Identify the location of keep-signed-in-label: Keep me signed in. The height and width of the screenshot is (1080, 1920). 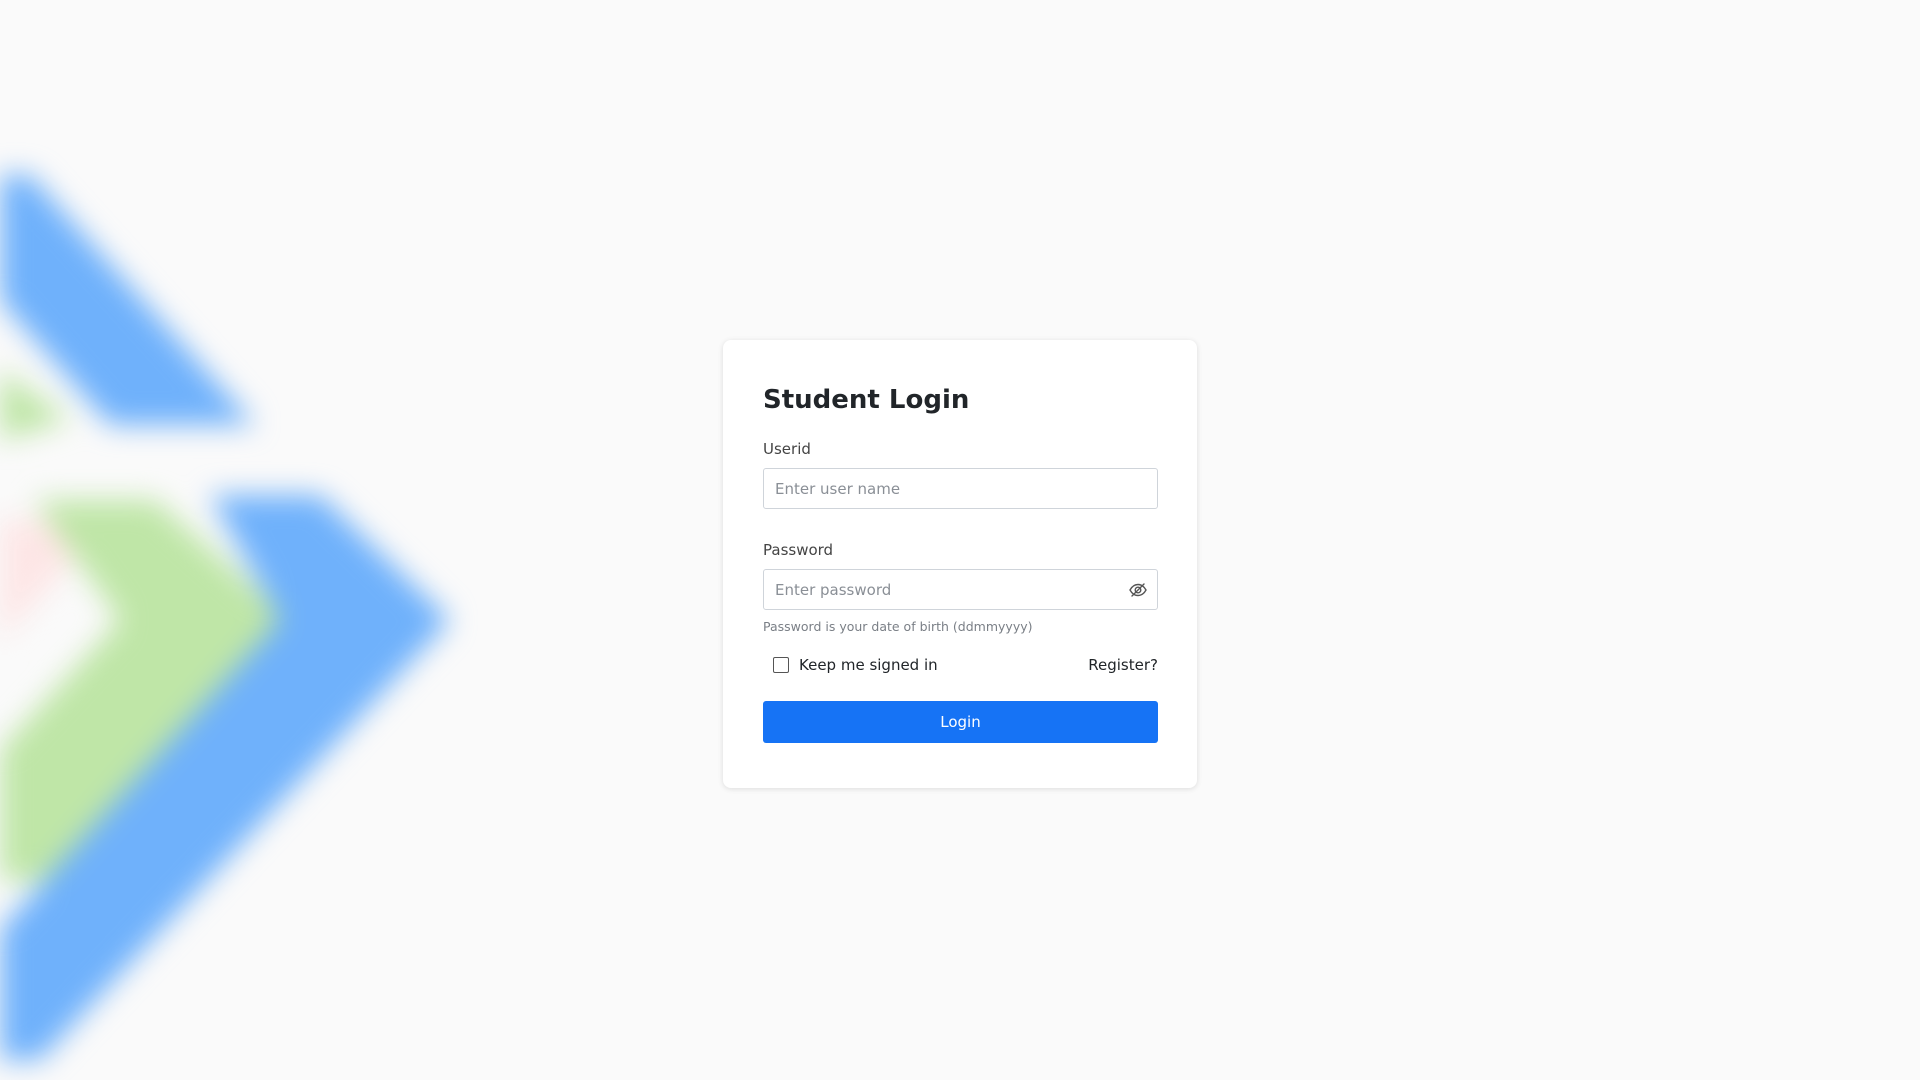
(868, 665).